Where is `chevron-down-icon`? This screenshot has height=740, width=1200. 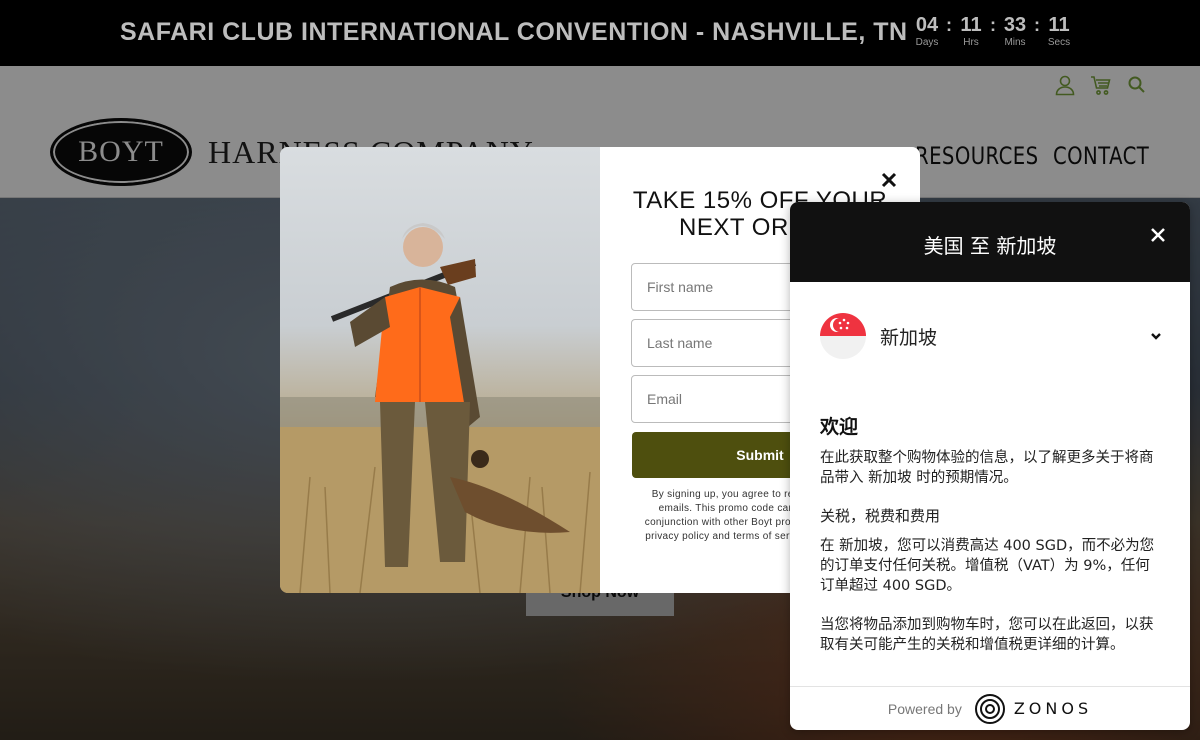
chevron-down-icon is located at coordinates (1156, 336).